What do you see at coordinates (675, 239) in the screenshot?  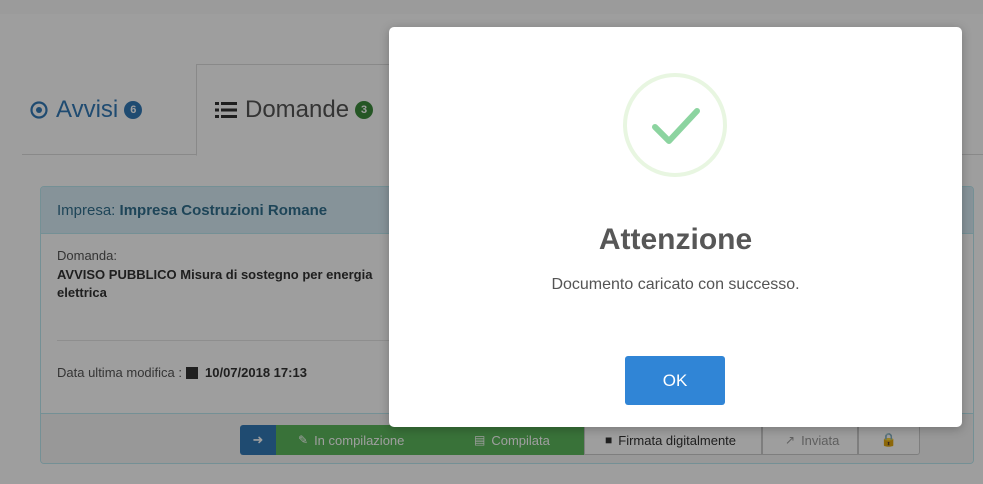 I see `dialog-title: Attenzione` at bounding box center [675, 239].